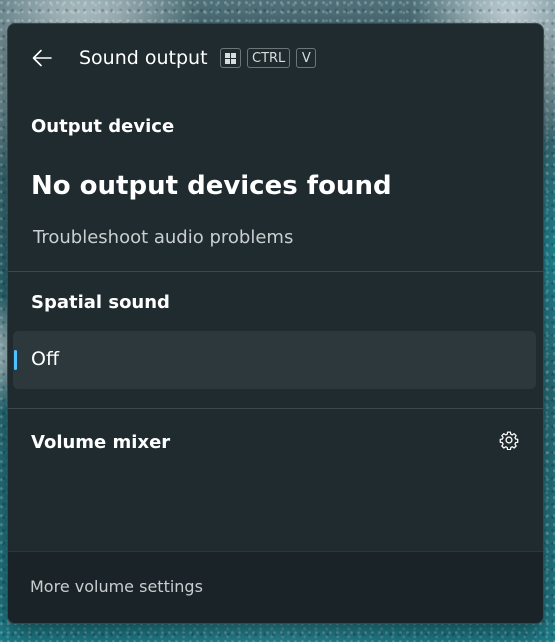  What do you see at coordinates (15, 360) in the screenshot?
I see `selection-indicator` at bounding box center [15, 360].